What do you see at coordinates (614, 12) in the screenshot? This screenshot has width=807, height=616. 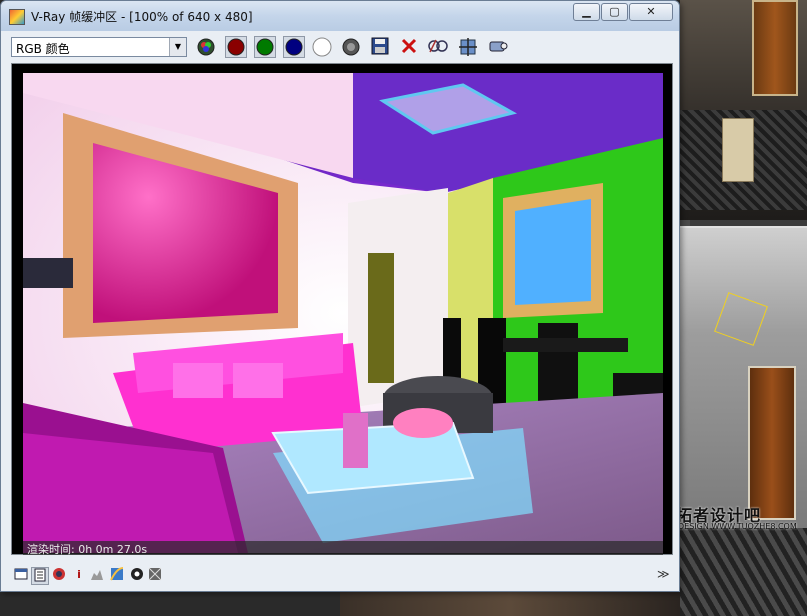 I see `maximize-button: ▢` at bounding box center [614, 12].